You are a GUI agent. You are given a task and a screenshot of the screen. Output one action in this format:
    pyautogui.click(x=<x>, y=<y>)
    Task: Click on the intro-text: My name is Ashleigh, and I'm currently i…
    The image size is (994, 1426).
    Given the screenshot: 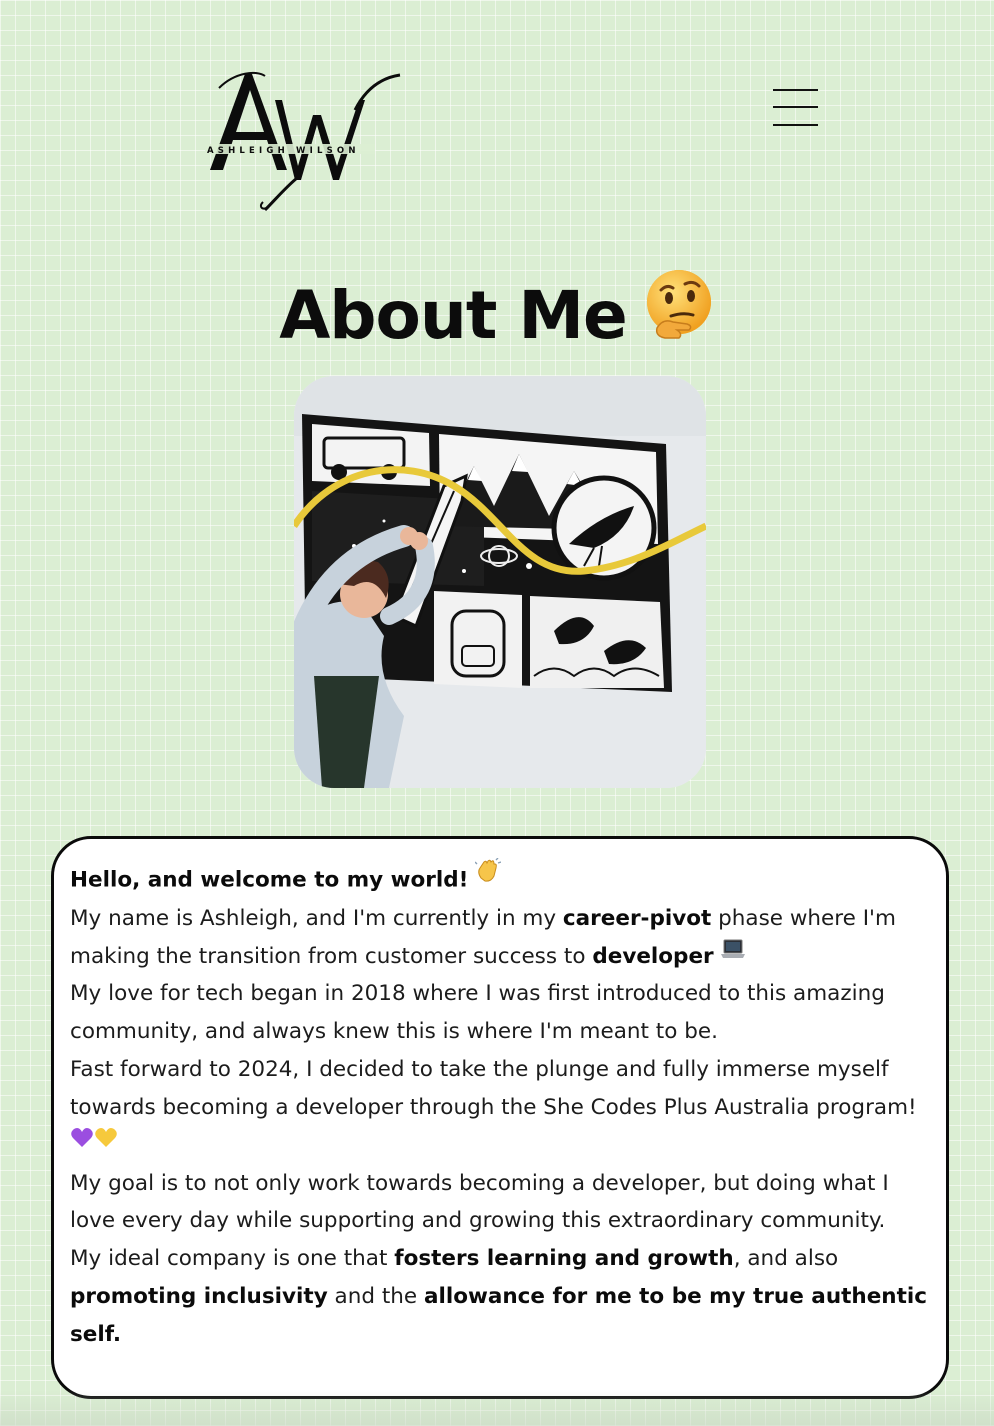 What is the action you would take?
    pyautogui.click(x=316, y=918)
    